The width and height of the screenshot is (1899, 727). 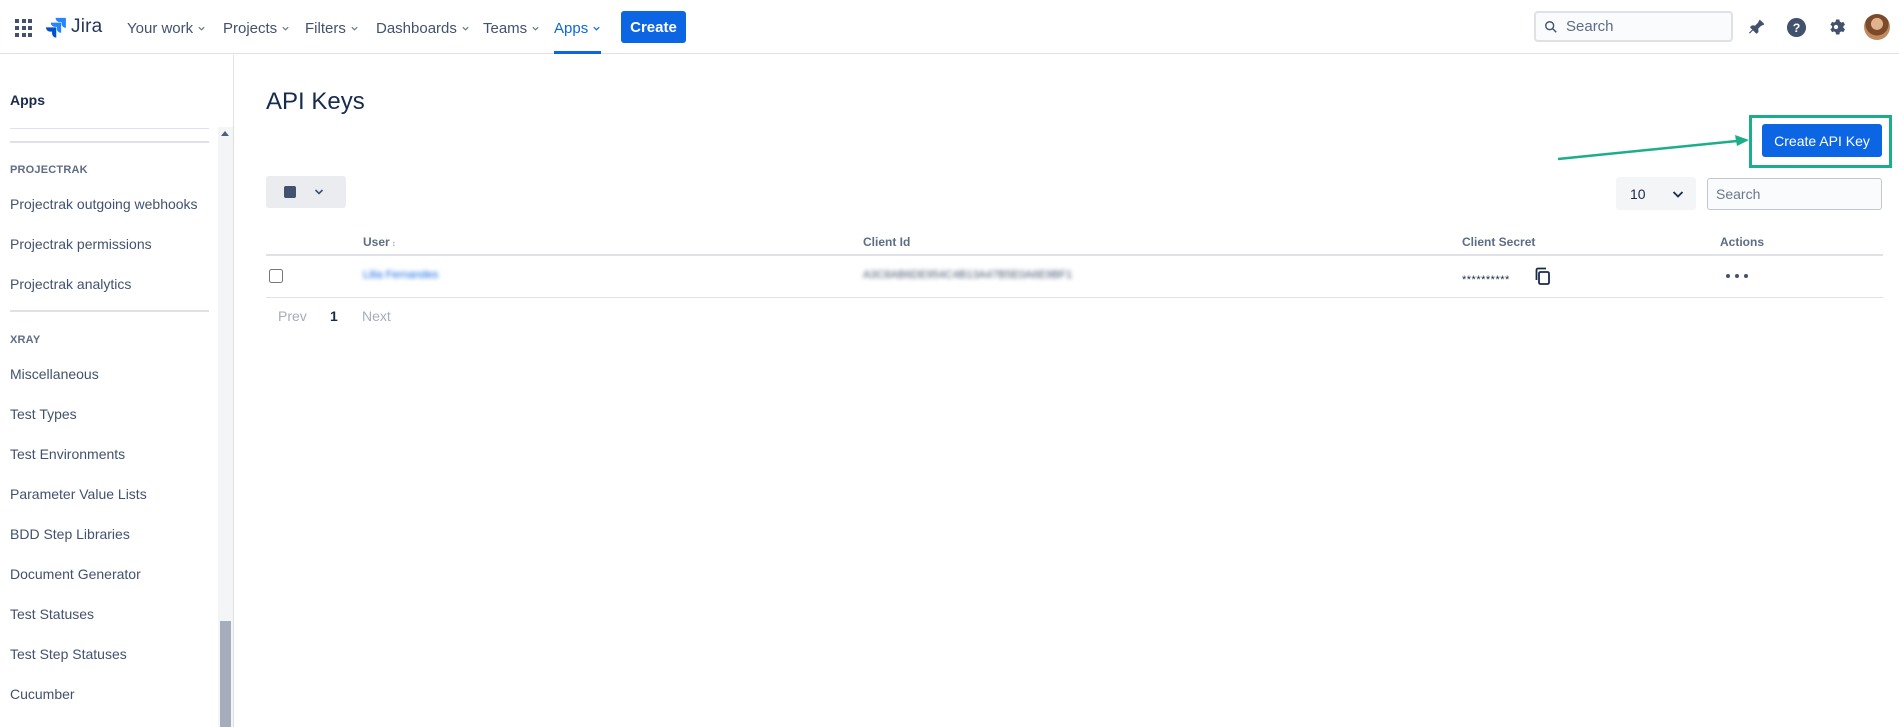 I want to click on page-title: API Keys, so click(x=315, y=101).